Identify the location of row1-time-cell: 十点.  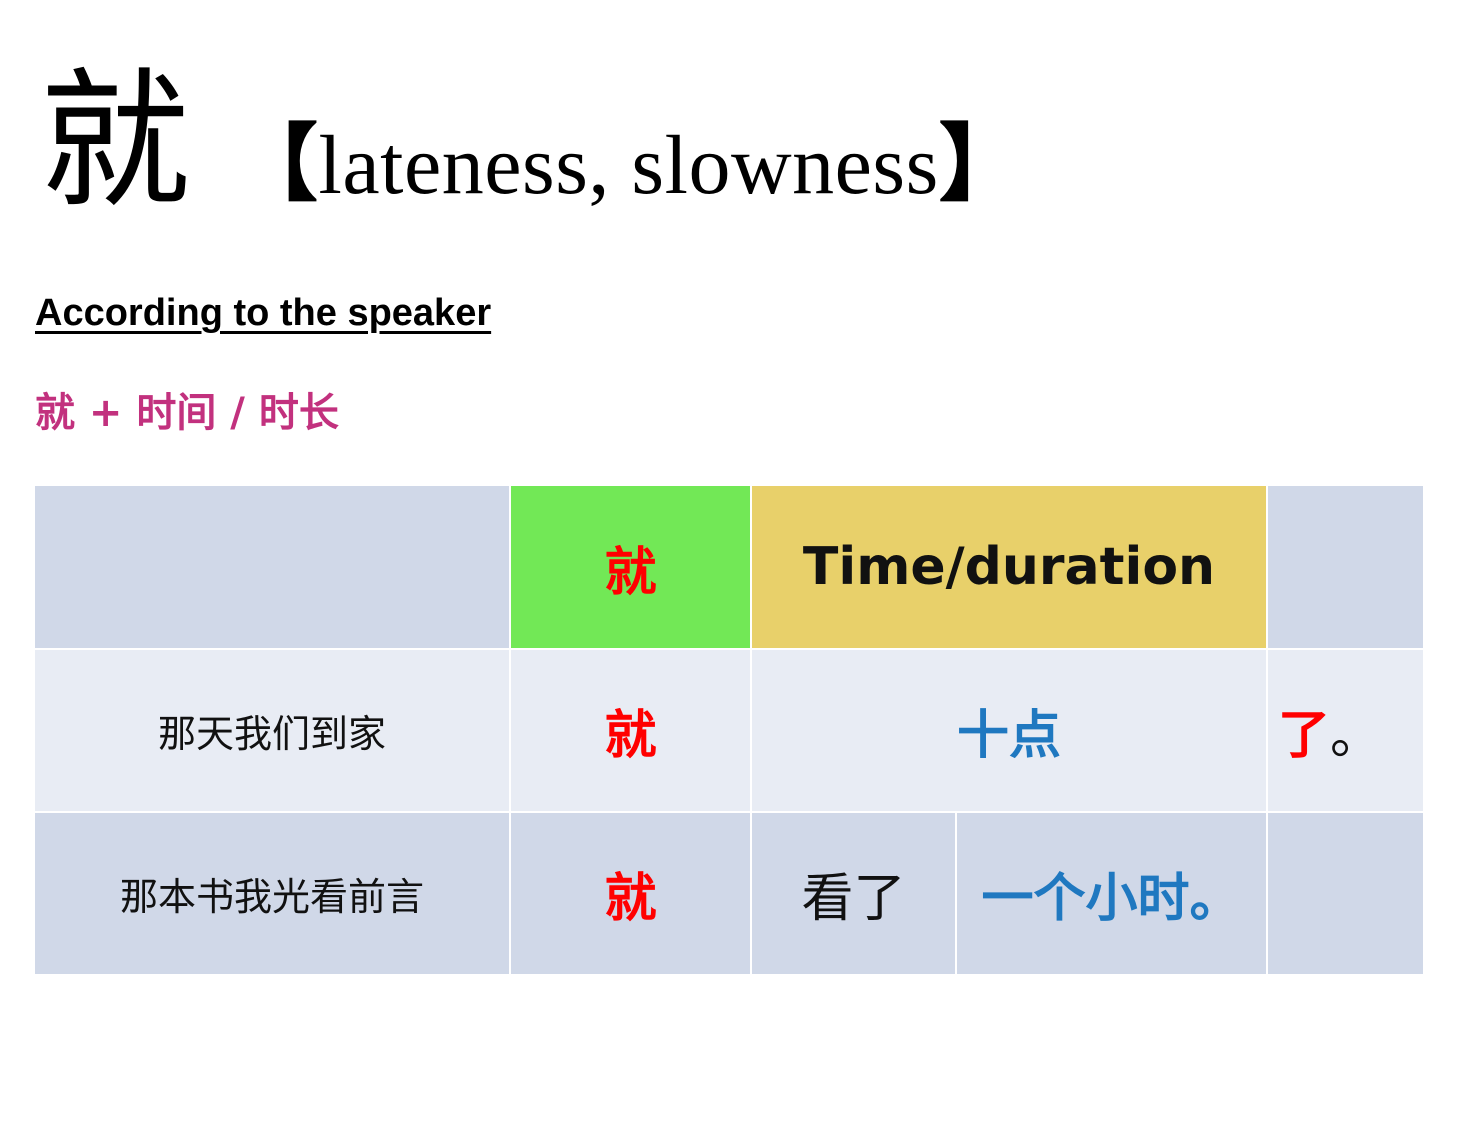
(1009, 730).